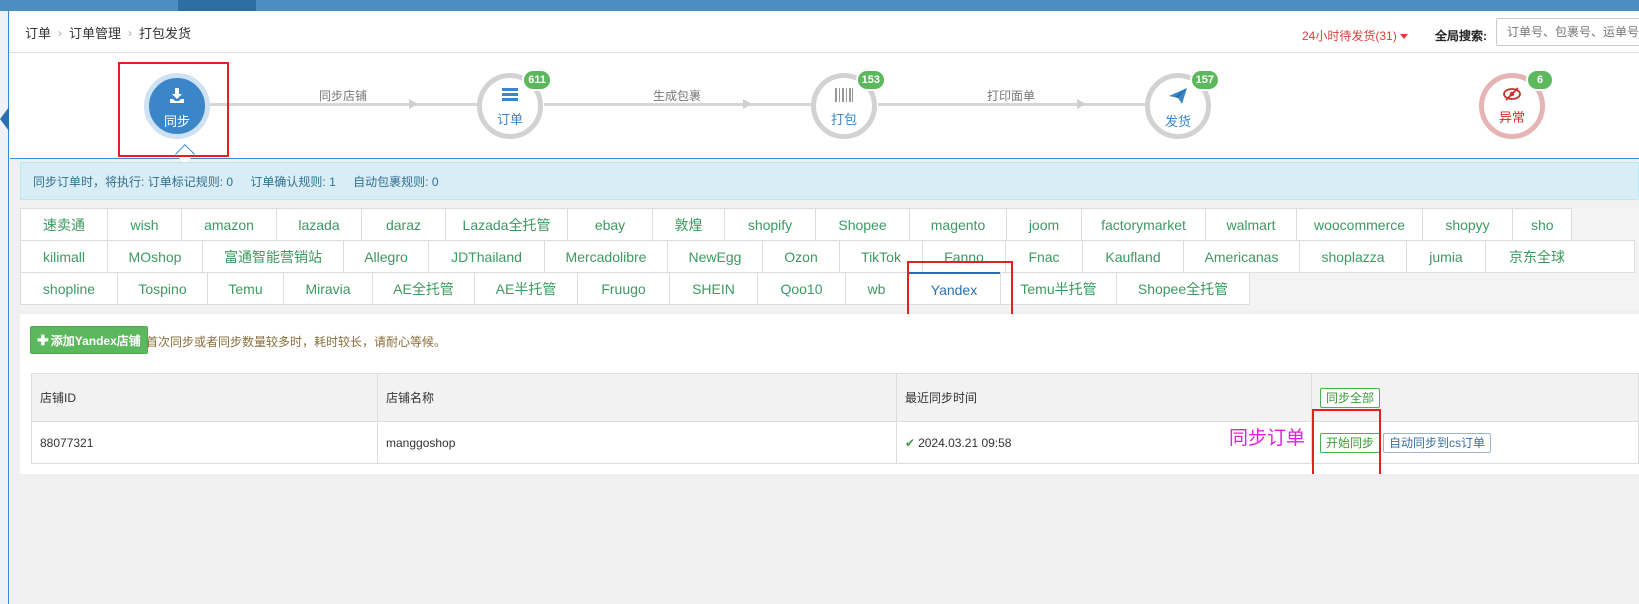 This screenshot has height=604, width=1639. I want to click on breadcrumb-item-orders: 订单, so click(38, 32).